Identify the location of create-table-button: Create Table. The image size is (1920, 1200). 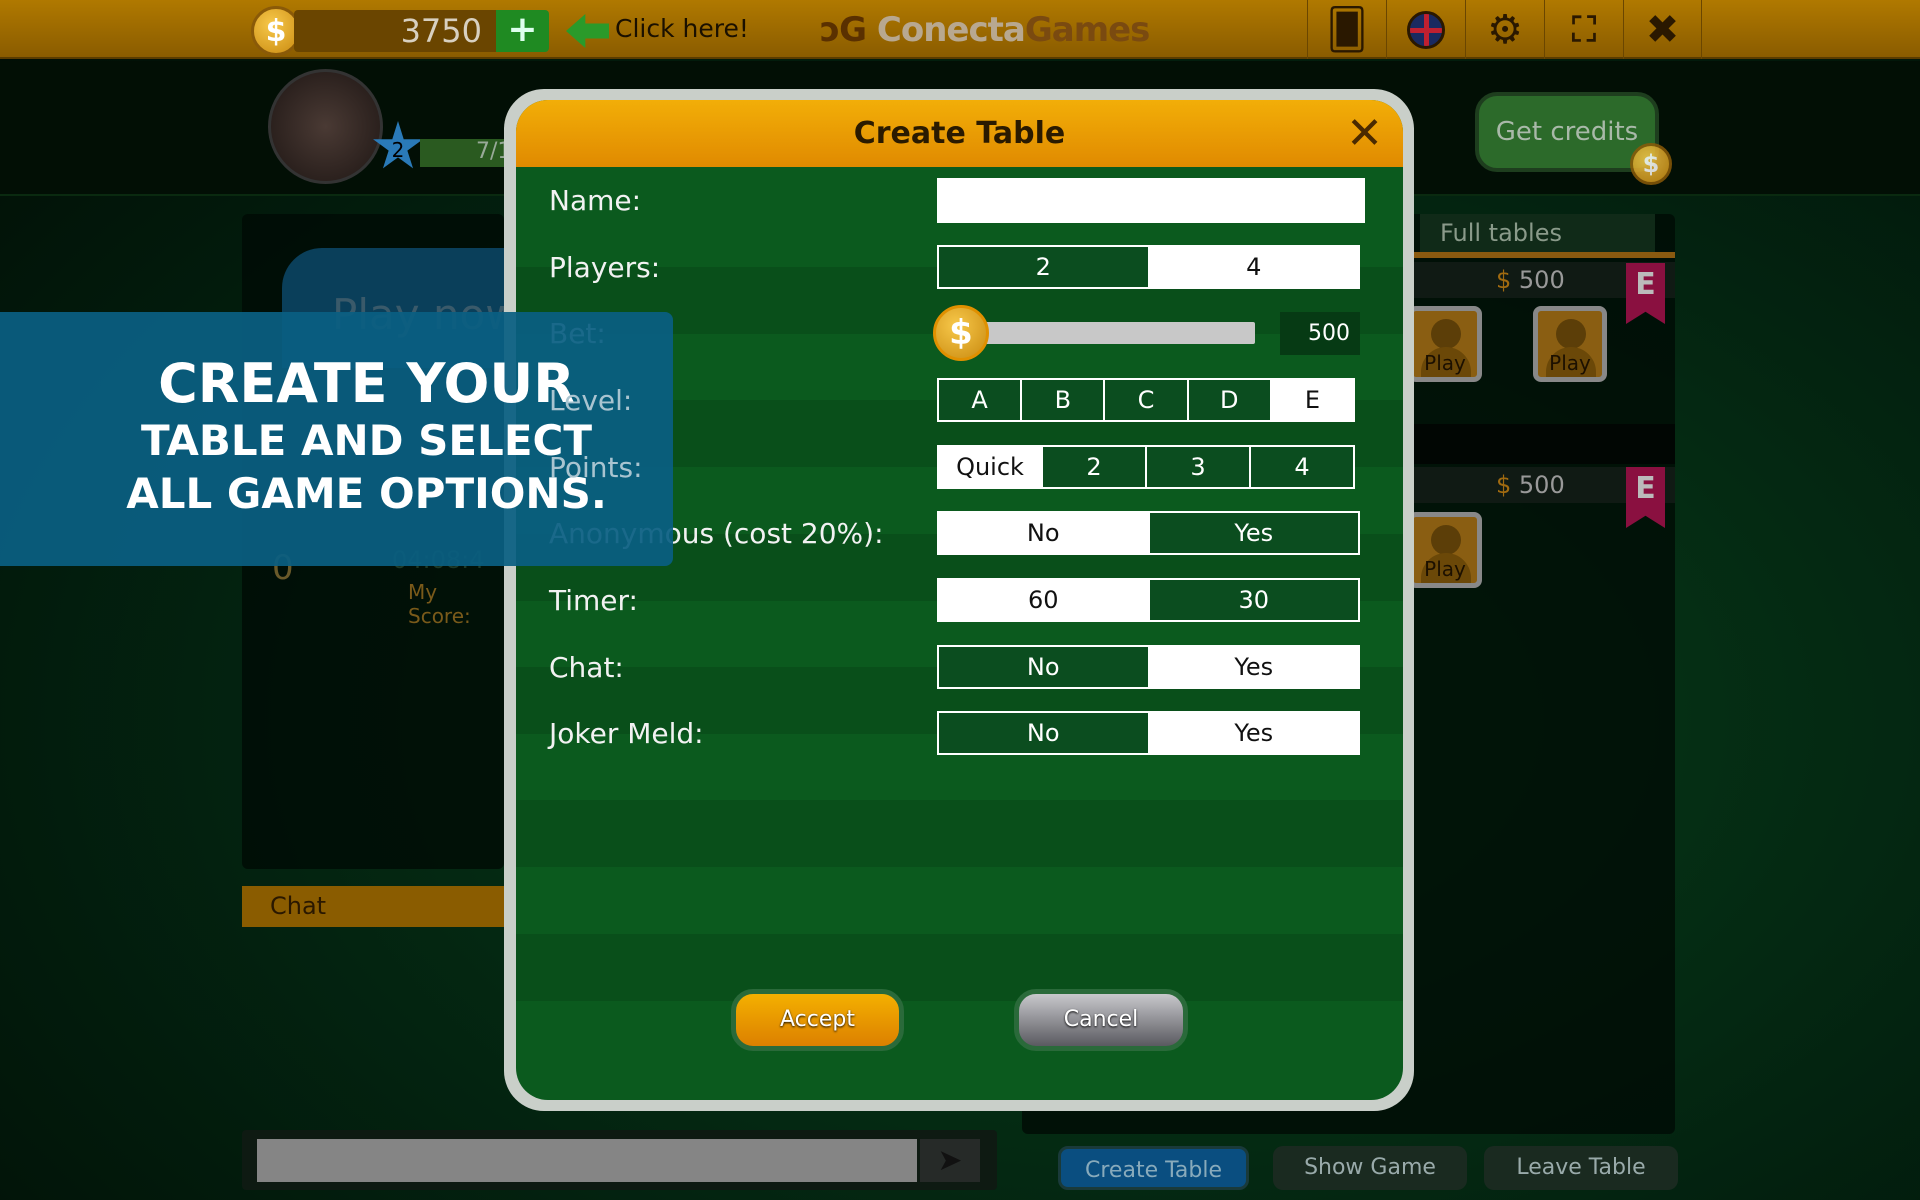
(1153, 1168).